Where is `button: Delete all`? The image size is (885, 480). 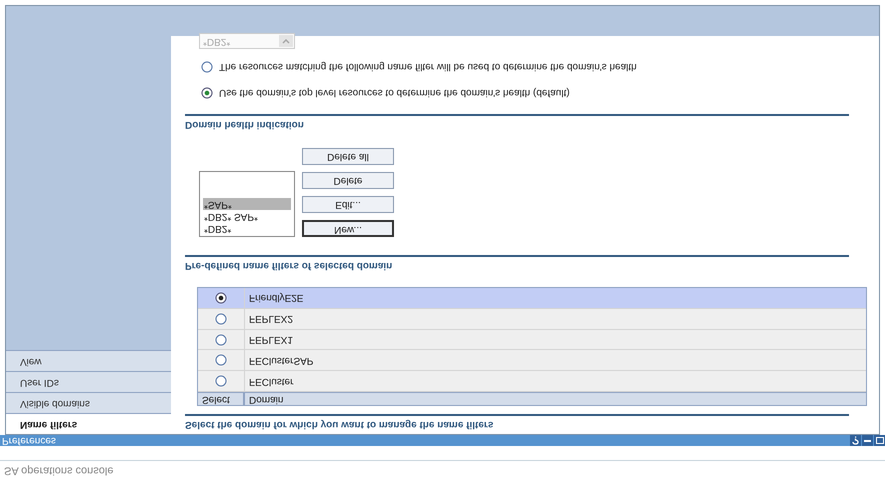 button: Delete all is located at coordinates (348, 157).